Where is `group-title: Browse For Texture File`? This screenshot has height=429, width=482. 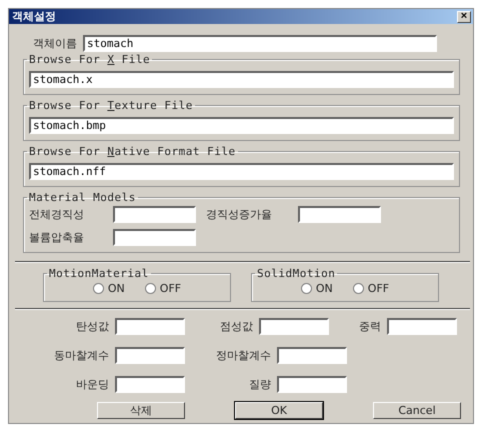
group-title: Browse For Texture File is located at coordinates (111, 105).